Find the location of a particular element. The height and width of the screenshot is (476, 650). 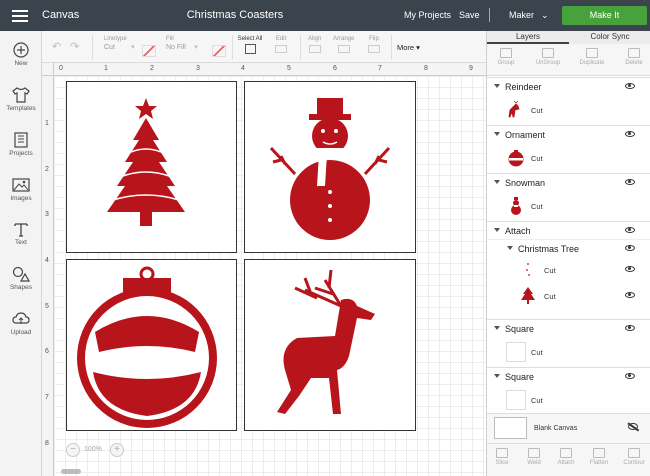

nav-shapes: Shapes is located at coordinates (21, 278).